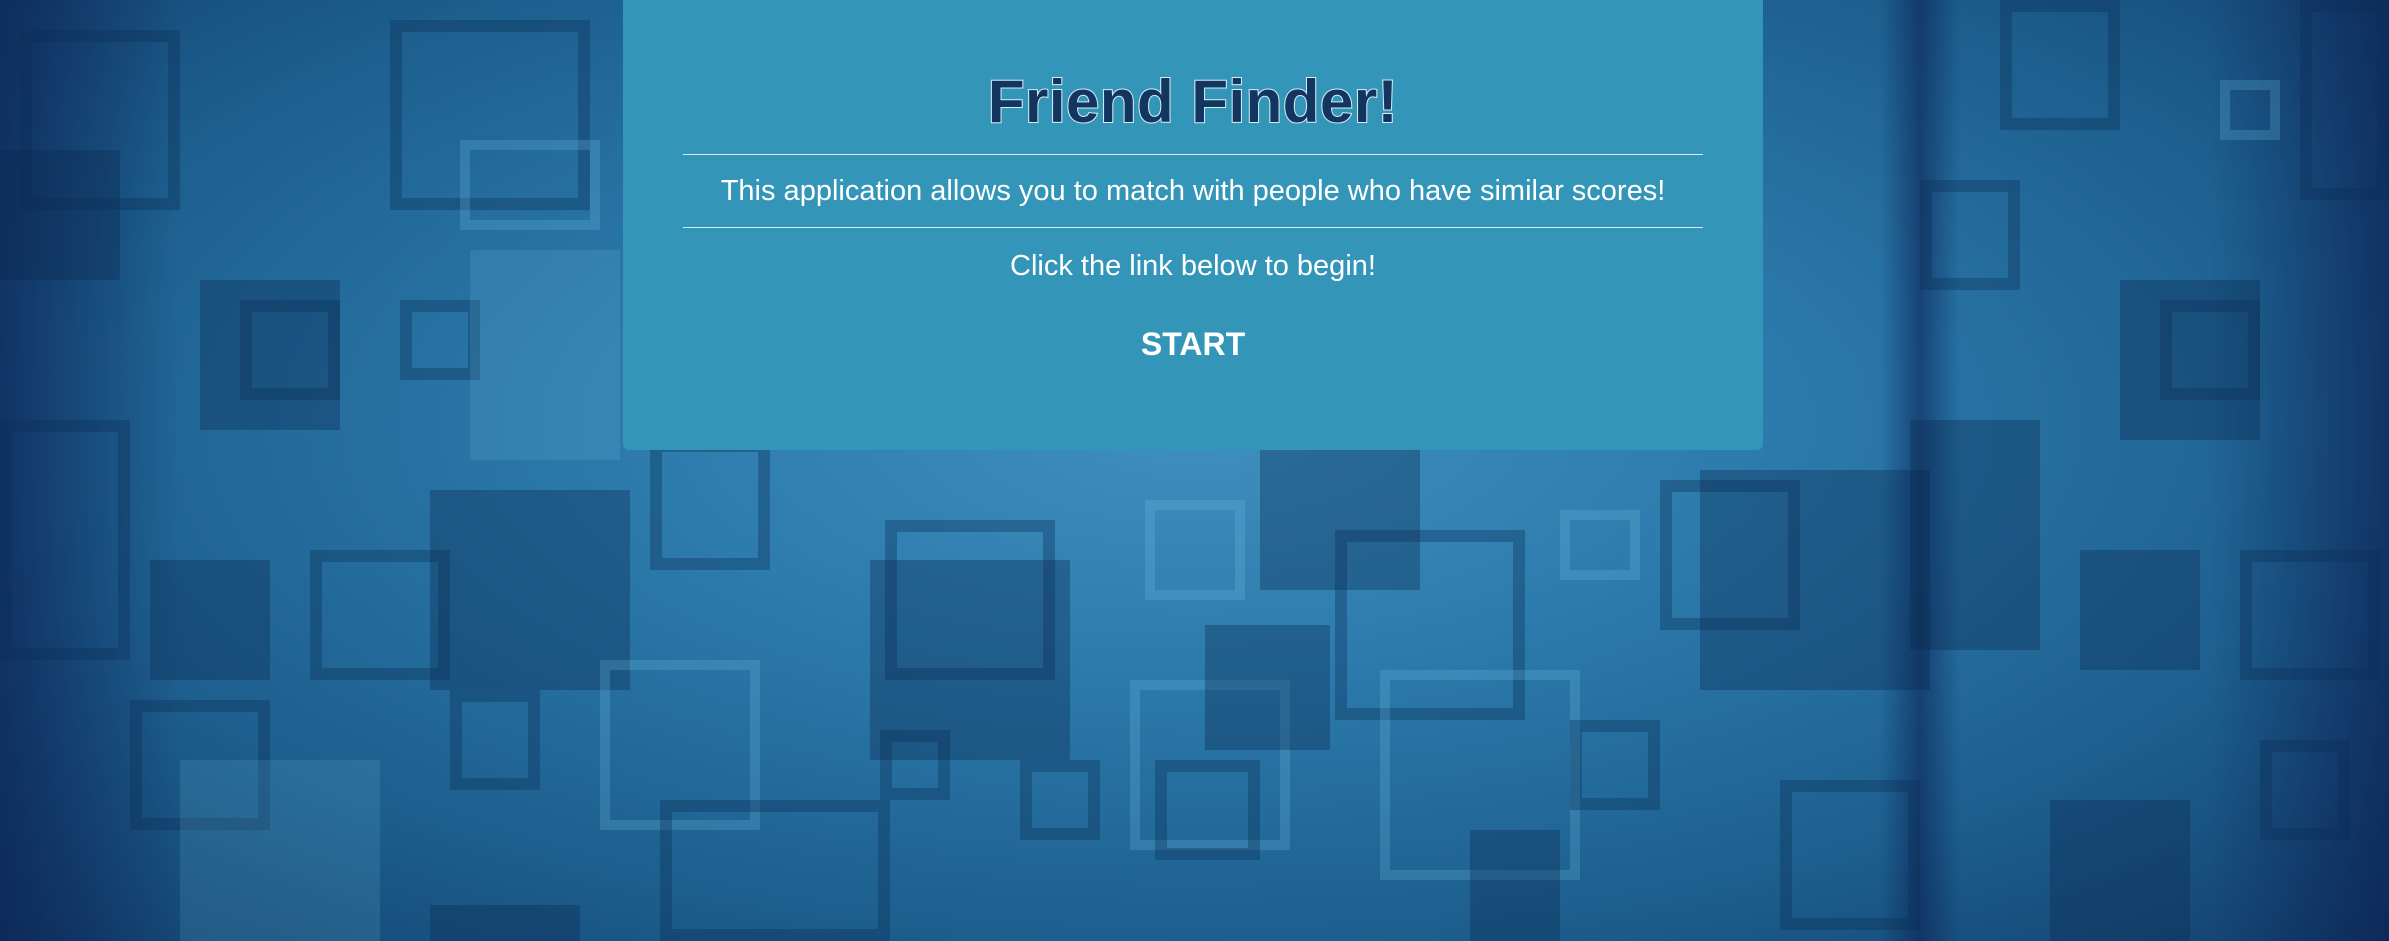  What do you see at coordinates (1193, 344) in the screenshot?
I see `start-link: START` at bounding box center [1193, 344].